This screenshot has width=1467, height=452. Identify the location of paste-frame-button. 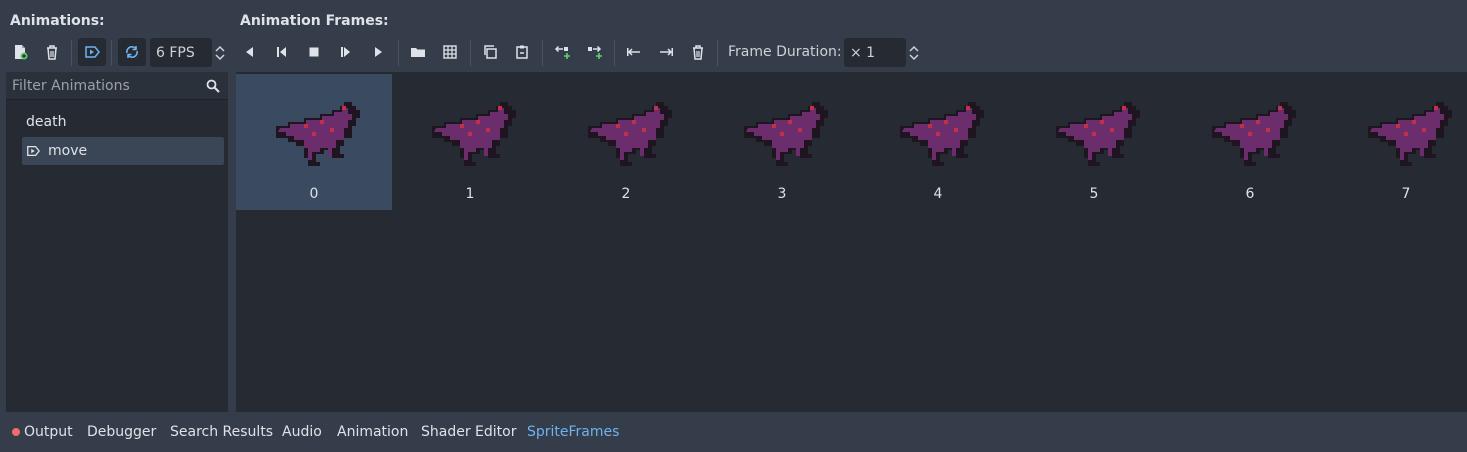
(522, 52).